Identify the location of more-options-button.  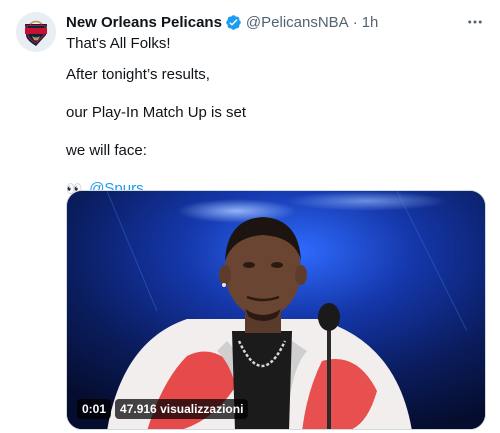
(475, 22).